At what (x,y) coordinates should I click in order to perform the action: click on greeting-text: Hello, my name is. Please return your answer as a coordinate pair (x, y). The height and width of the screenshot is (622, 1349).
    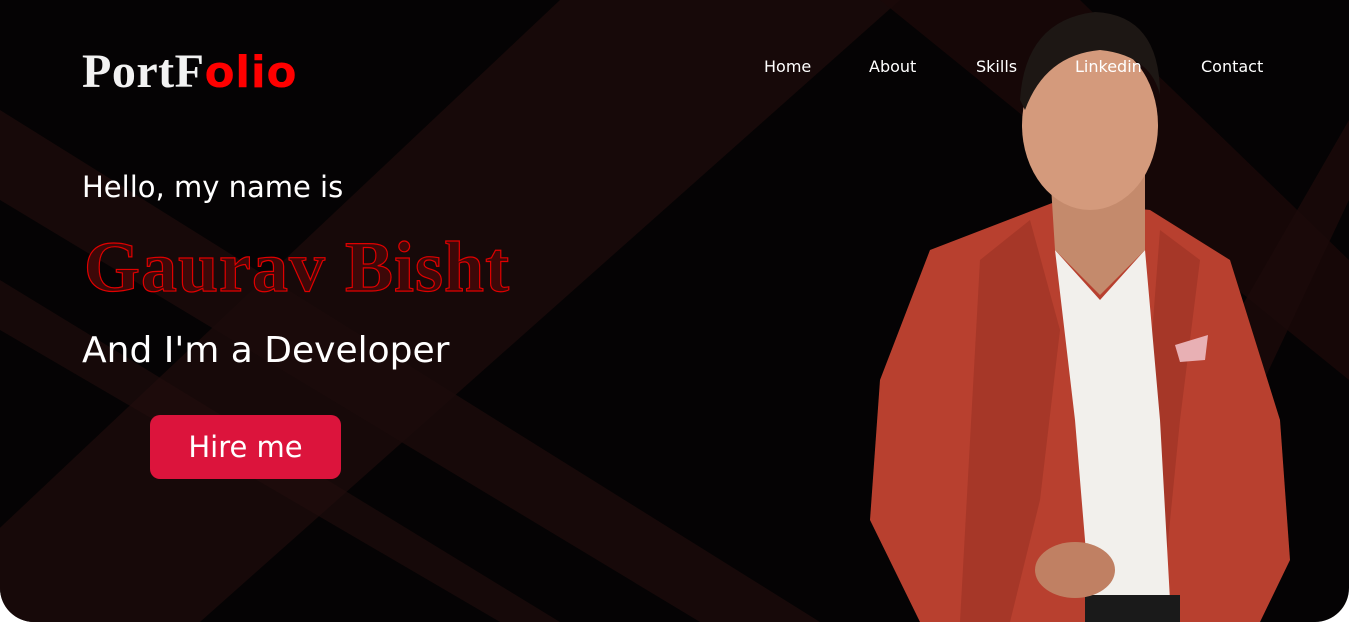
    Looking at the image, I should click on (213, 187).